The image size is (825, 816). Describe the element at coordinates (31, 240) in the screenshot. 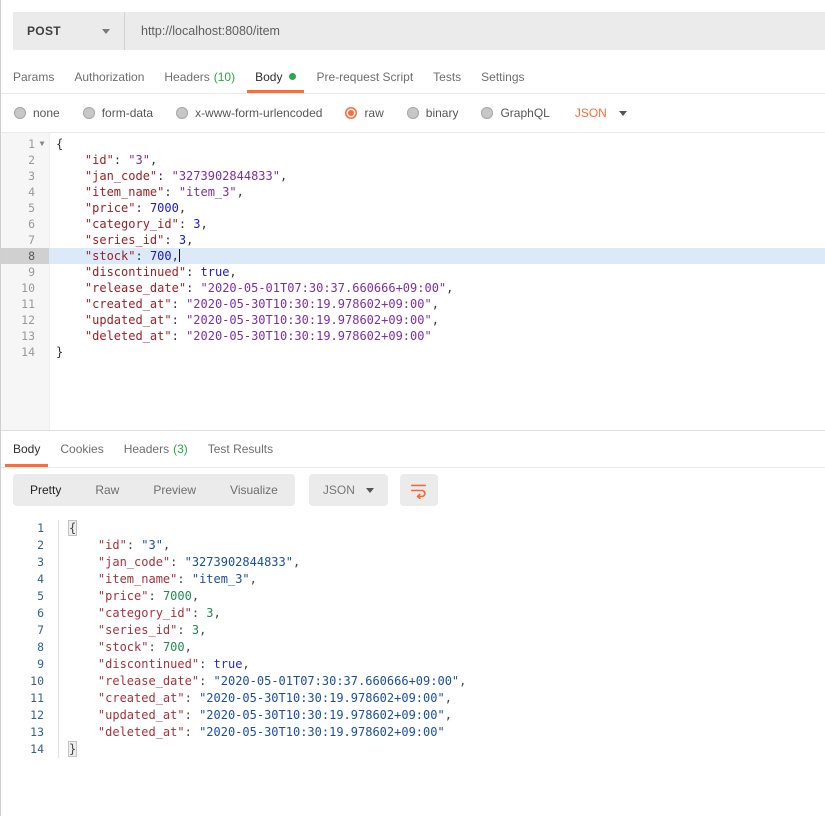

I see `line-number-text: 7` at that location.